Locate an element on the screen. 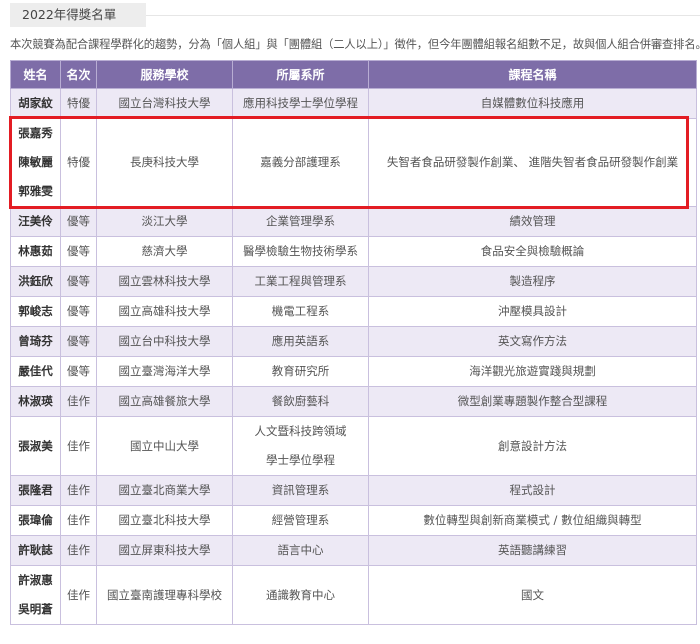 The height and width of the screenshot is (644, 700). cell-course: 程式設計 is located at coordinates (532, 490).